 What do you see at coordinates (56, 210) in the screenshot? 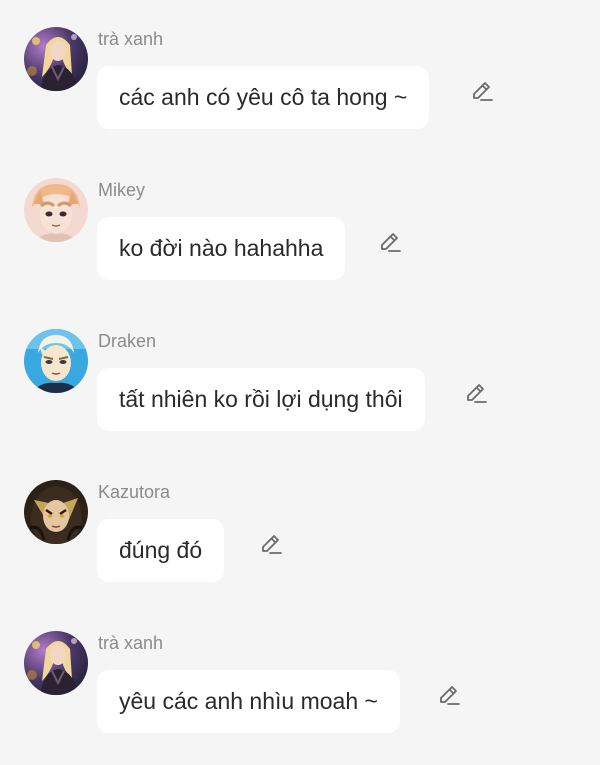
I see `mikey-avatar-icon` at bounding box center [56, 210].